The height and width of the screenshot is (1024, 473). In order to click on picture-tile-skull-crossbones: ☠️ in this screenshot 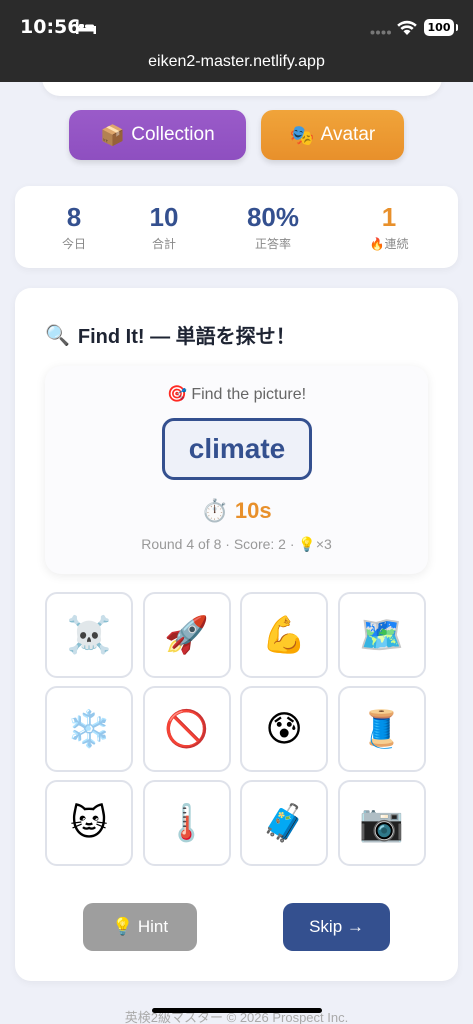, I will do `click(89, 635)`.